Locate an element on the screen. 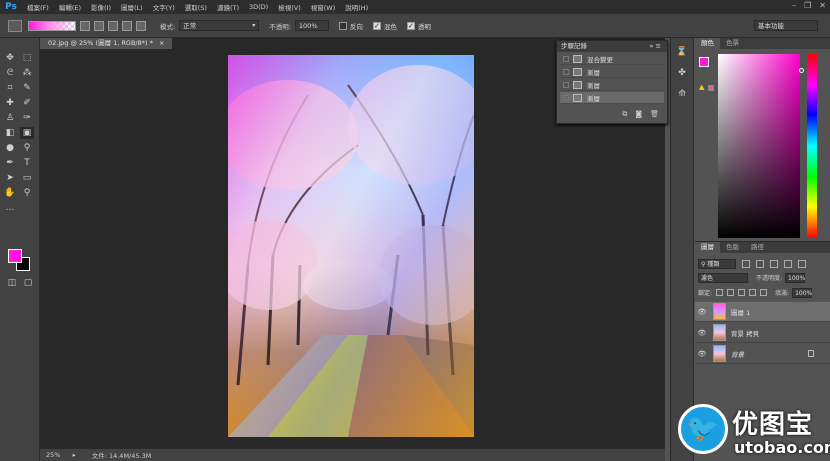 This screenshot has height=461, width=830. foreground-color-swatch is located at coordinates (15, 256).